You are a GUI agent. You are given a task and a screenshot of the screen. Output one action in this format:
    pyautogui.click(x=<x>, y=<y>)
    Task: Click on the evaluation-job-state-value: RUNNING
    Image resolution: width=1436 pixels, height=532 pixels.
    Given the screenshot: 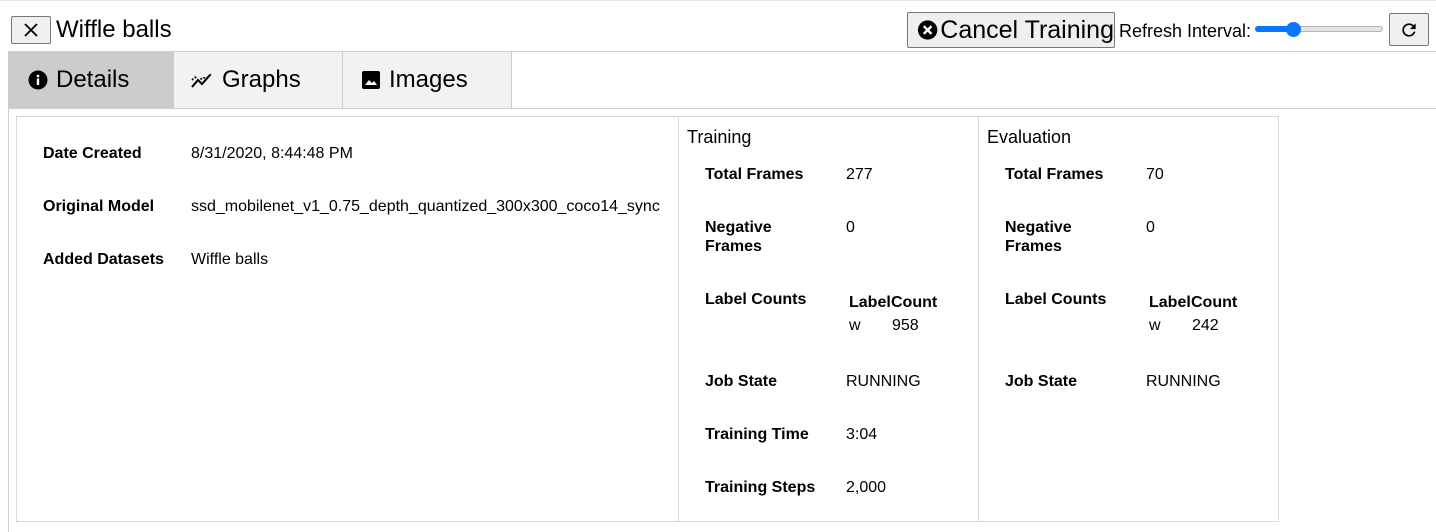 What is the action you would take?
    pyautogui.click(x=1183, y=381)
    